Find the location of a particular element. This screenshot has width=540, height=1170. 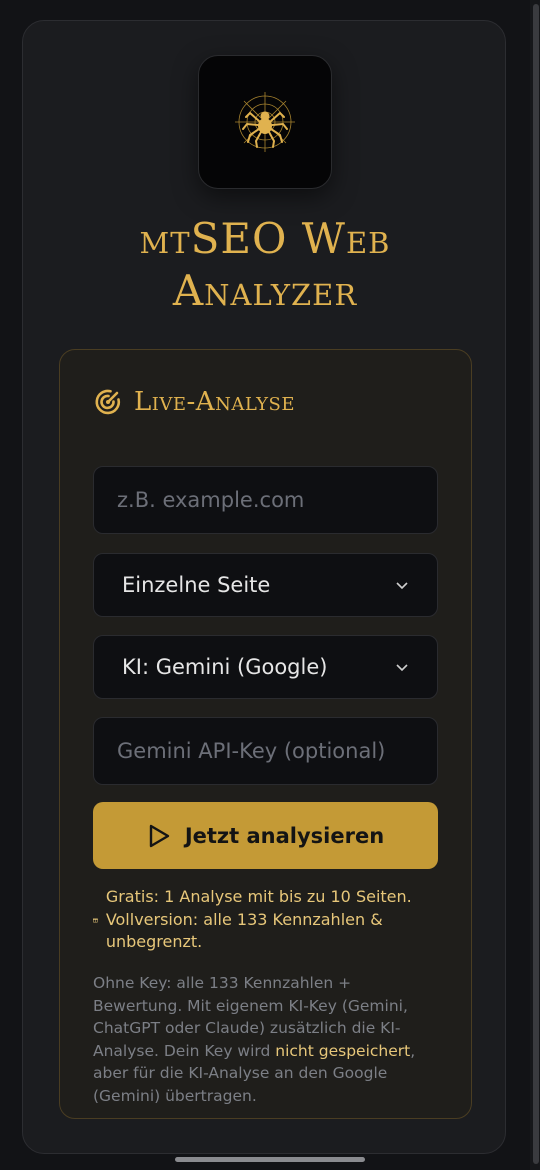

analyze-button: Jetzt analysieren is located at coordinates (265, 835).